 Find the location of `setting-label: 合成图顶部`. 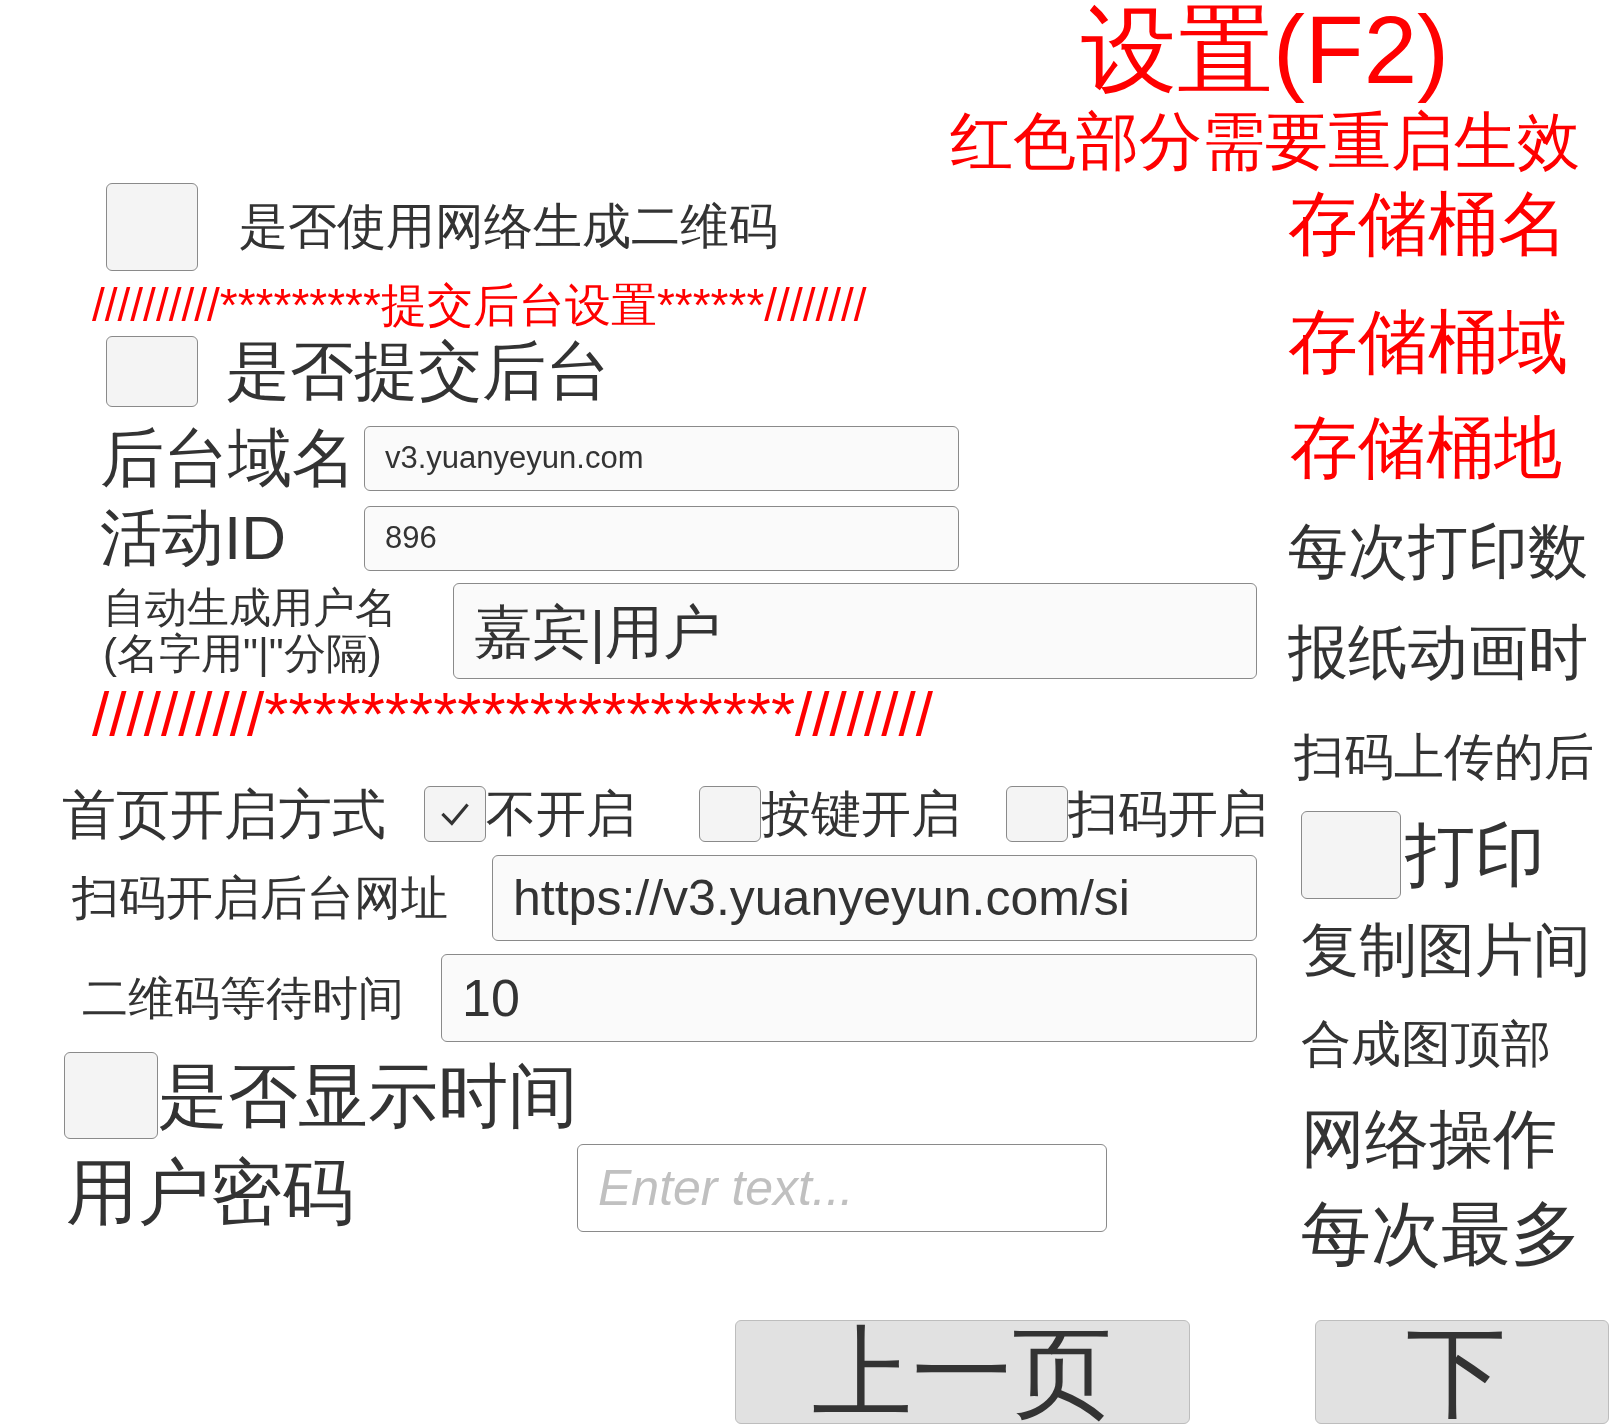

setting-label: 合成图顶部 is located at coordinates (1426, 1044).